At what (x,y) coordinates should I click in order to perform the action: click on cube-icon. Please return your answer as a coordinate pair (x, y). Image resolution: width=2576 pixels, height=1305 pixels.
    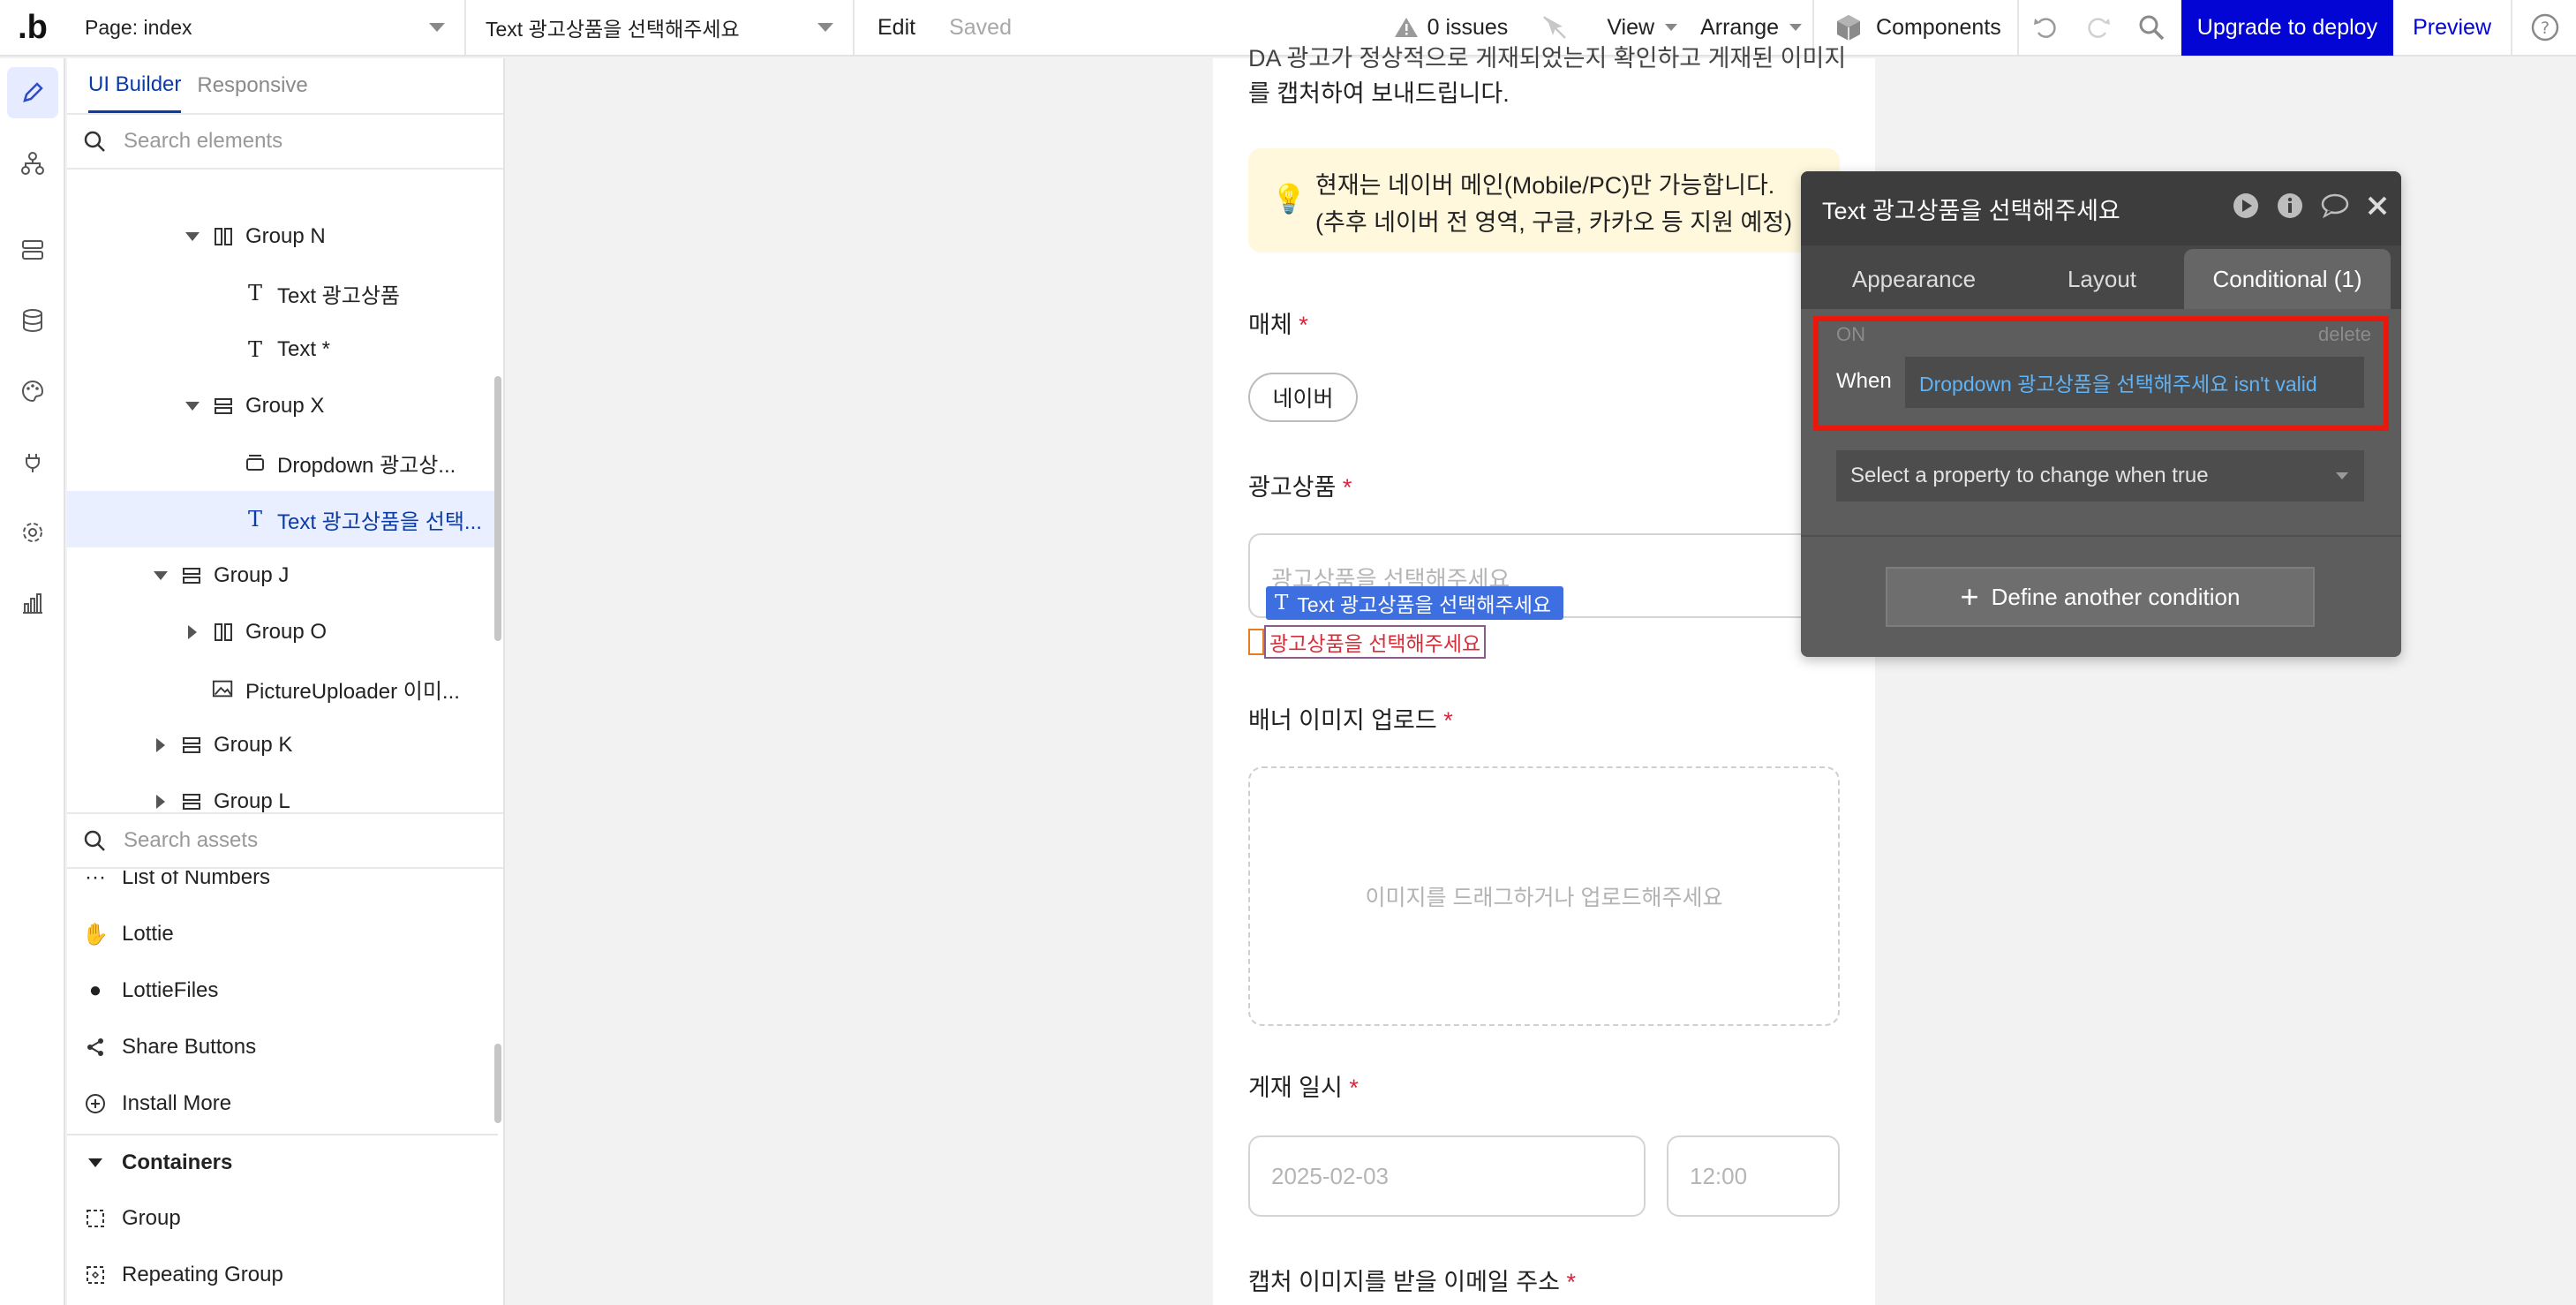
    Looking at the image, I should click on (1849, 28).